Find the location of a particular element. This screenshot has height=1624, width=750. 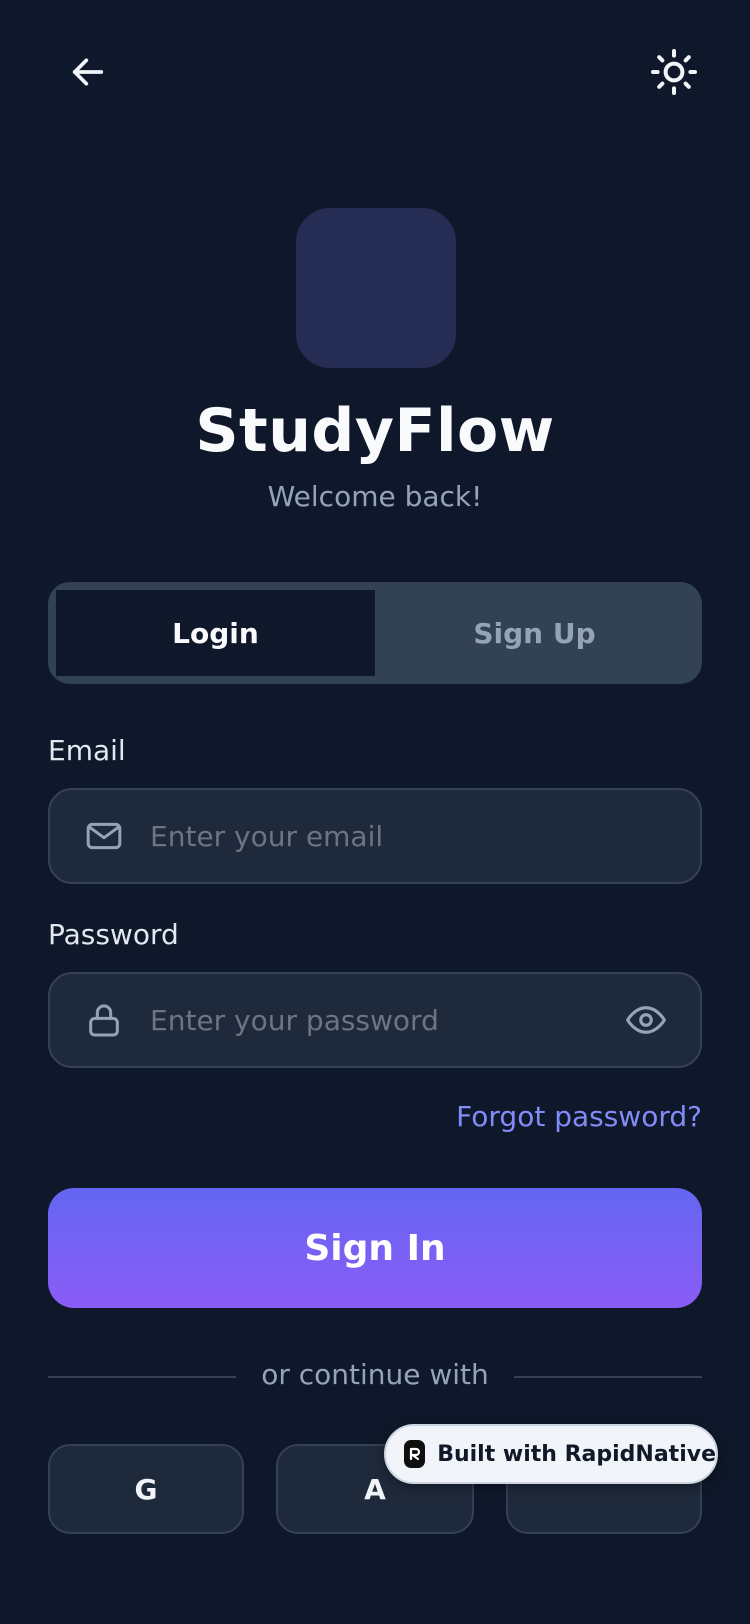

badge-label: Built with RapidNative is located at coordinates (576, 1454).